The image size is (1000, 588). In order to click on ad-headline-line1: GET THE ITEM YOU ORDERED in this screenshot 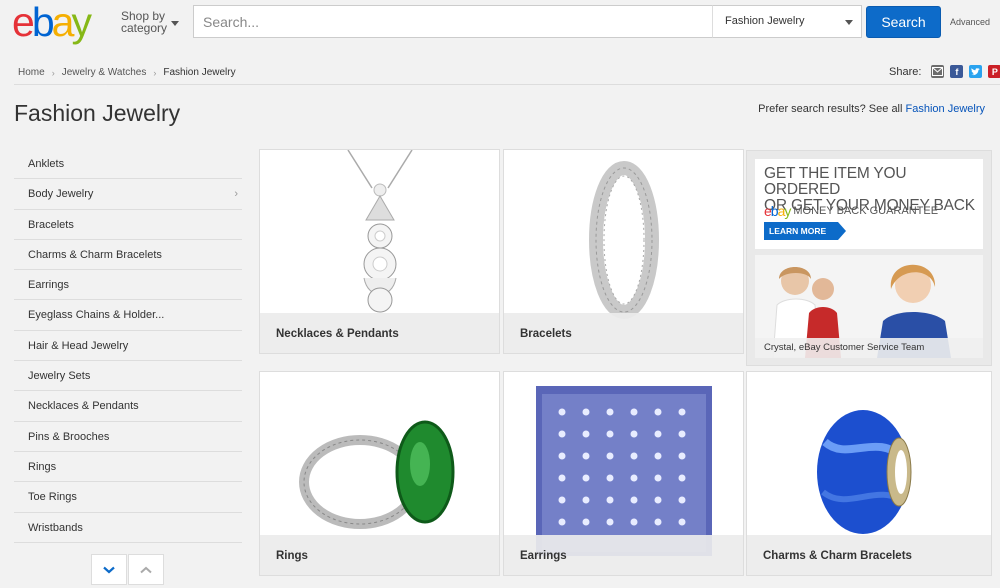, I will do `click(835, 181)`.